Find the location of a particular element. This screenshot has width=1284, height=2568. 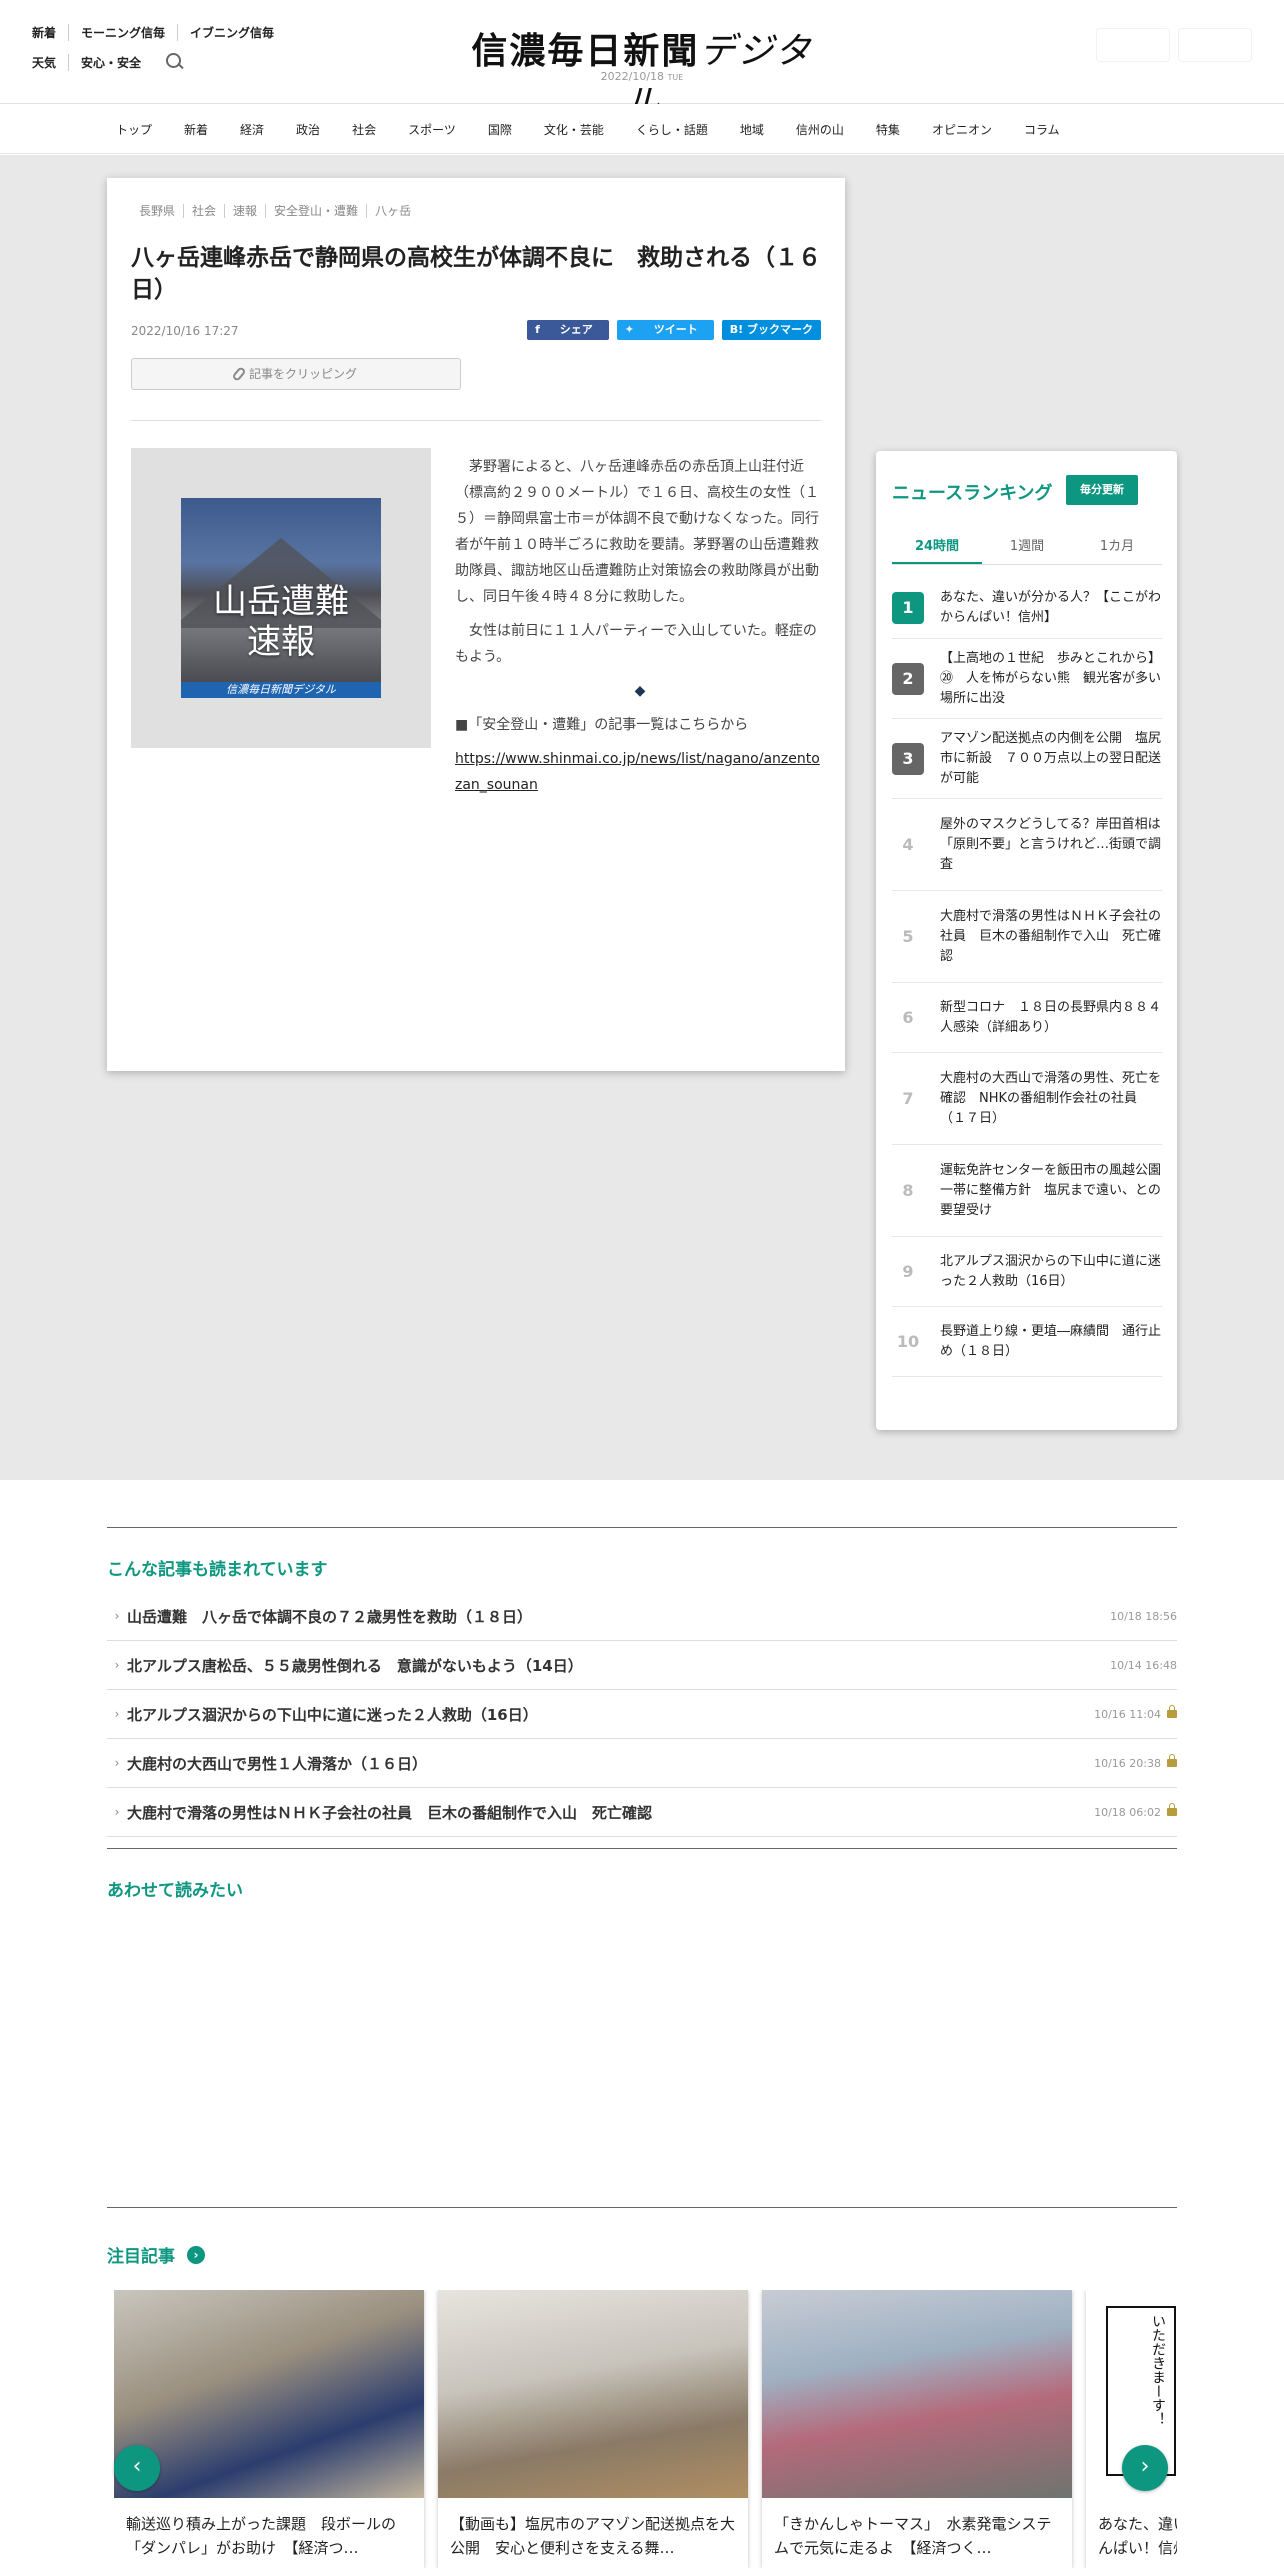

tag-link: 安全登山・遭難 is located at coordinates (315, 211).